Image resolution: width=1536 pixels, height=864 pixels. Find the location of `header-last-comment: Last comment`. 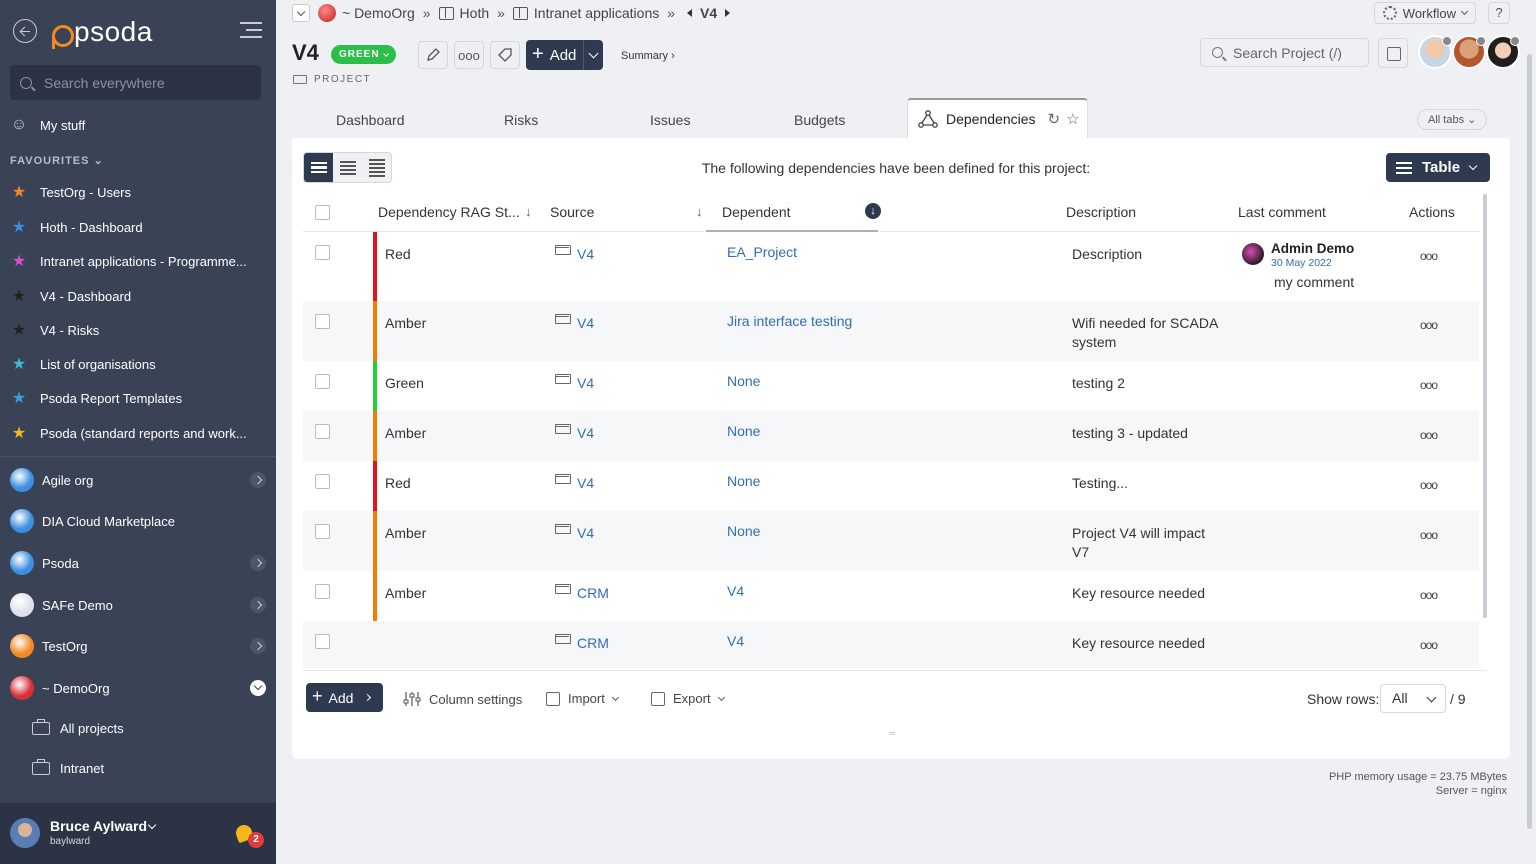

header-last-comment: Last comment is located at coordinates (1282, 212).